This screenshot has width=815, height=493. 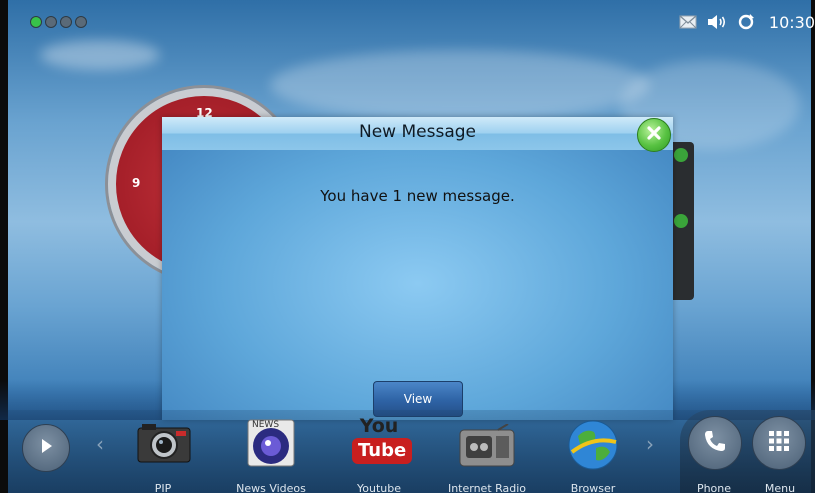 I want to click on youtube-logo-bottom: Tube, so click(x=382, y=451).